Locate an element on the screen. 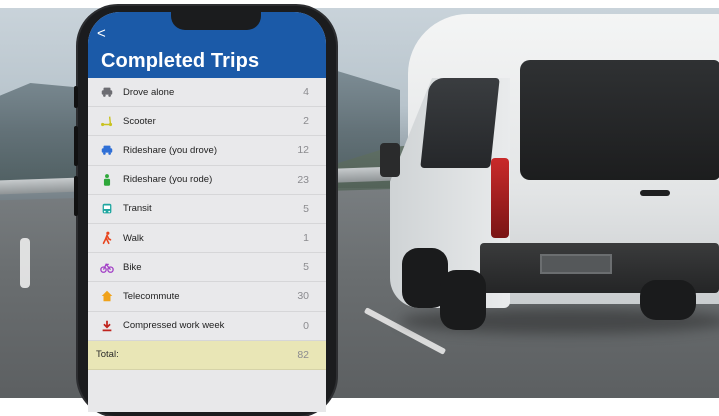 This screenshot has width=719, height=416. trip-label: Compressed work week is located at coordinates (174, 326).